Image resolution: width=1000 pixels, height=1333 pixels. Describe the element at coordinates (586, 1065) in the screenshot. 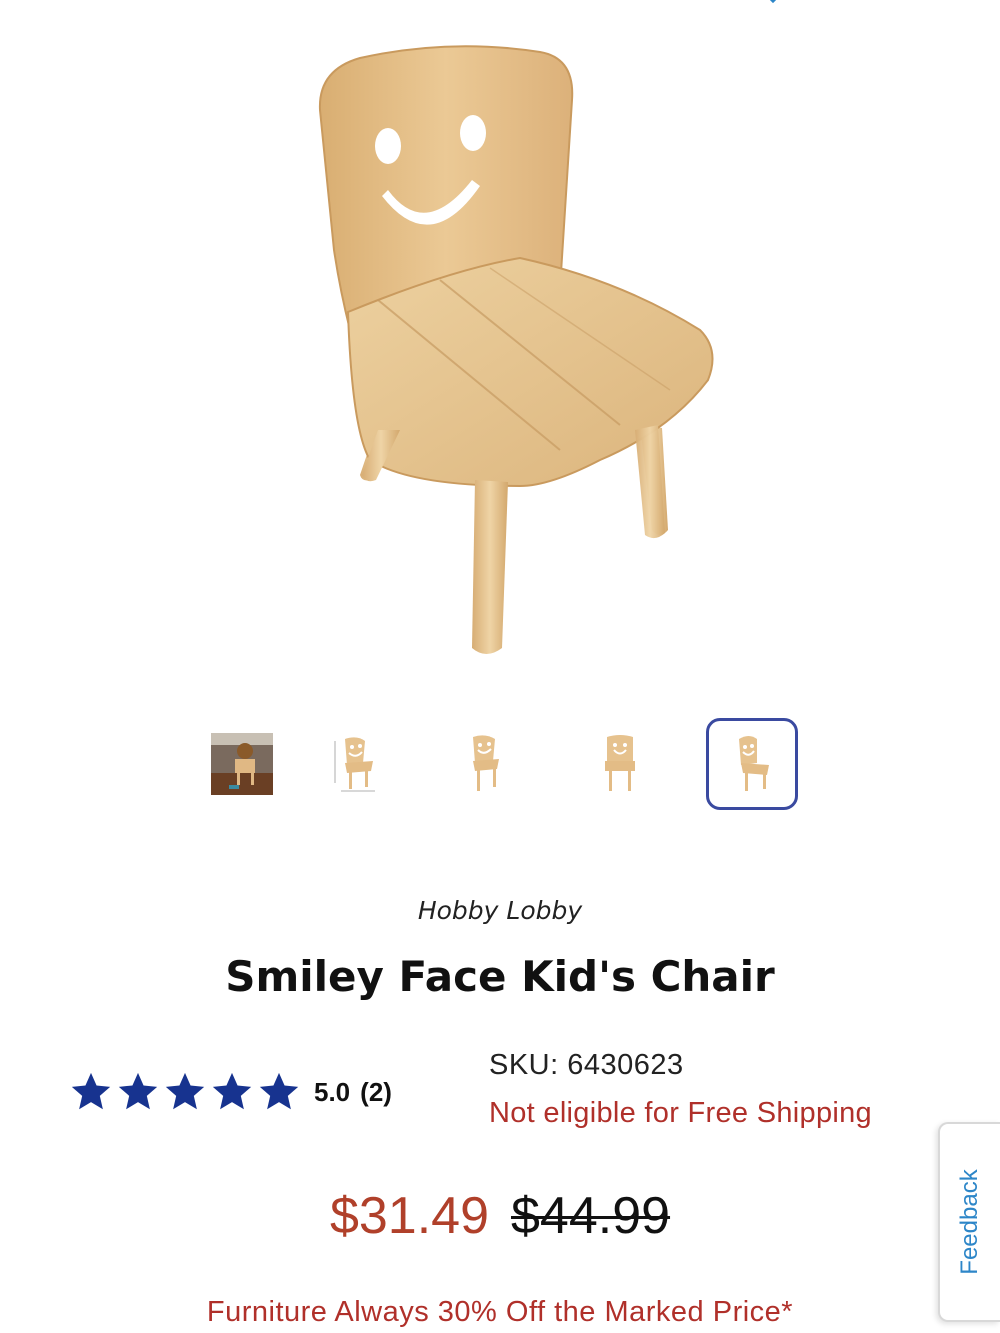

I see `product-sku: SKU: 6430623` at that location.